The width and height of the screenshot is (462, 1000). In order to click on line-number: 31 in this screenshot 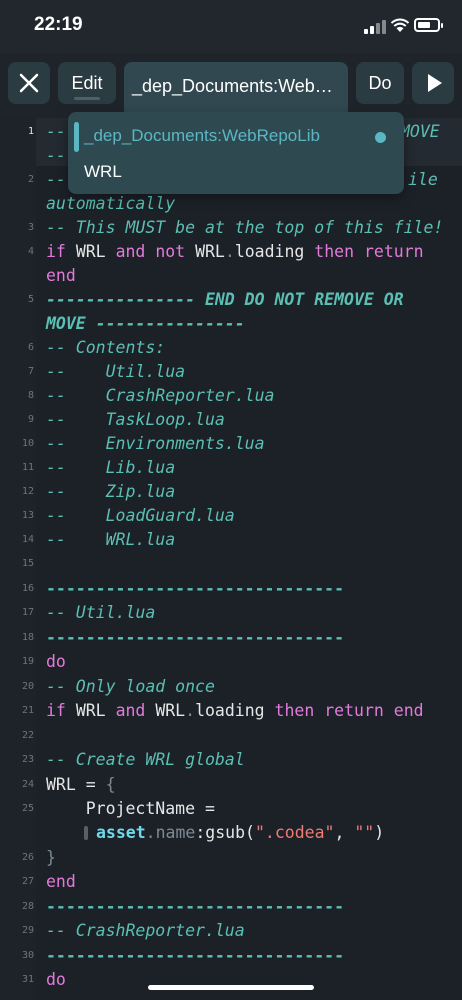, I will do `click(27, 979)`.